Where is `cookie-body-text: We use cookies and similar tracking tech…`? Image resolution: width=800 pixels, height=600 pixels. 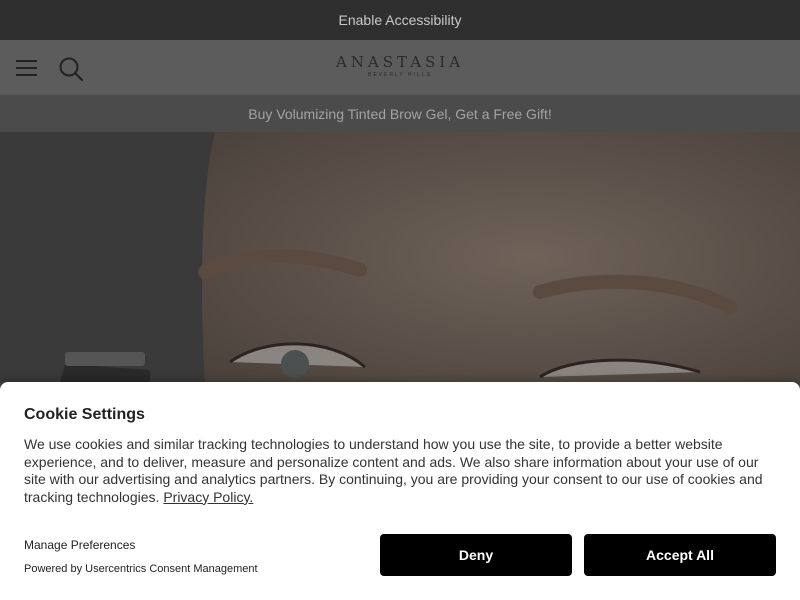 cookie-body-text: We use cookies and similar tracking tech… is located at coordinates (393, 470).